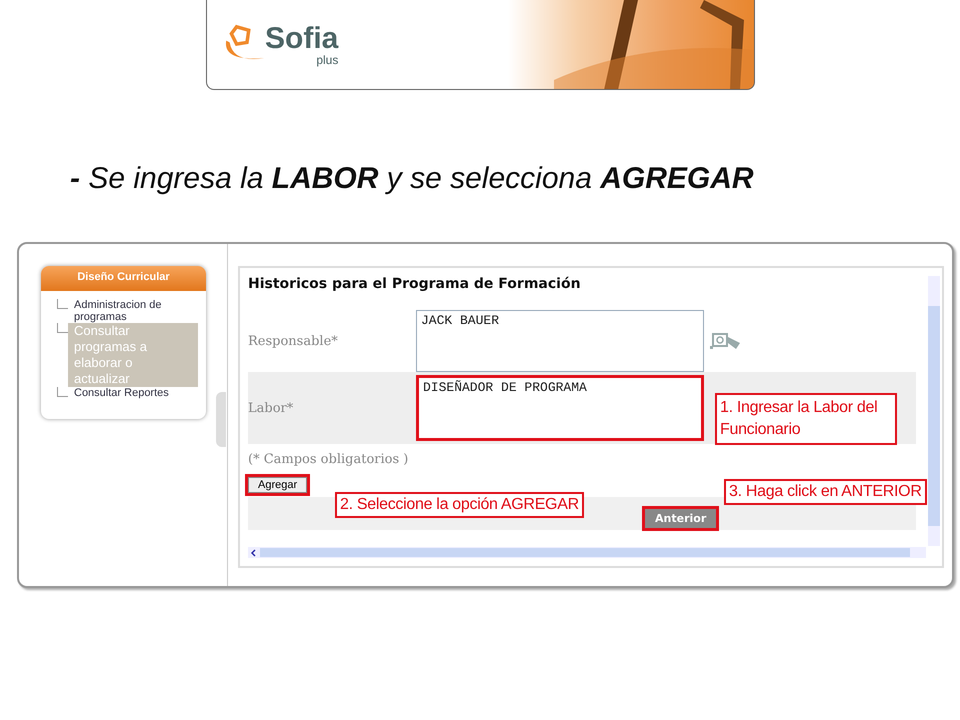 The height and width of the screenshot is (720, 960). I want to click on text-area: JACK BAUER, so click(560, 341).